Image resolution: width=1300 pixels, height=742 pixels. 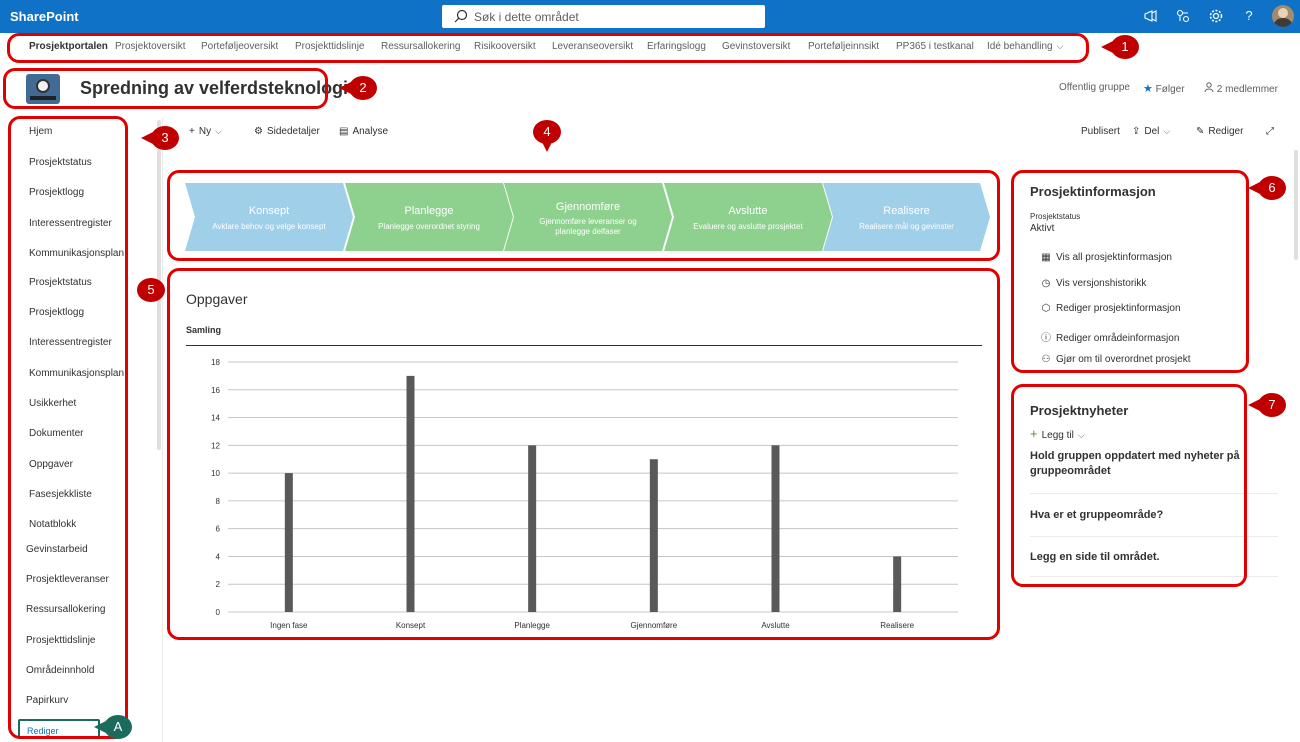 What do you see at coordinates (505, 46) in the screenshot?
I see `hub-item-risikooversikt: Risikooversikt` at bounding box center [505, 46].